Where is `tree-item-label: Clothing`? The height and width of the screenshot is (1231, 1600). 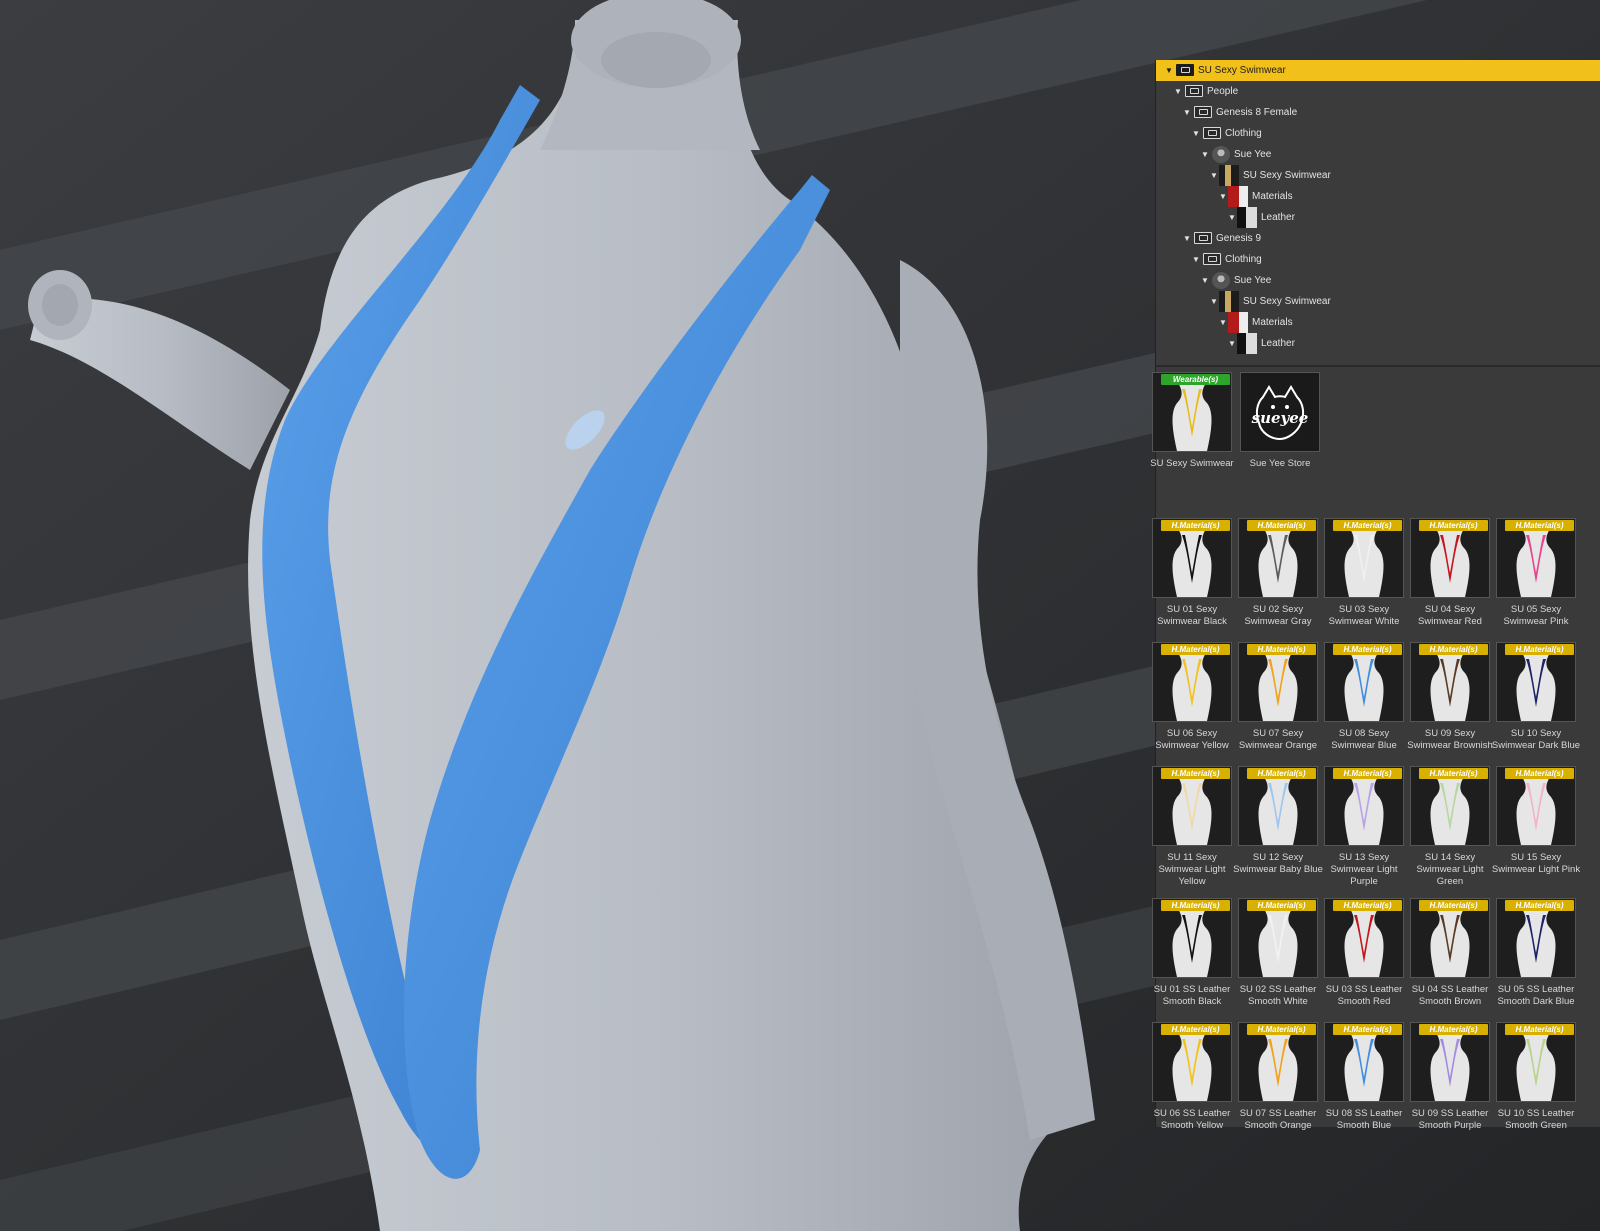
tree-item-label: Clothing is located at coordinates (1243, 133).